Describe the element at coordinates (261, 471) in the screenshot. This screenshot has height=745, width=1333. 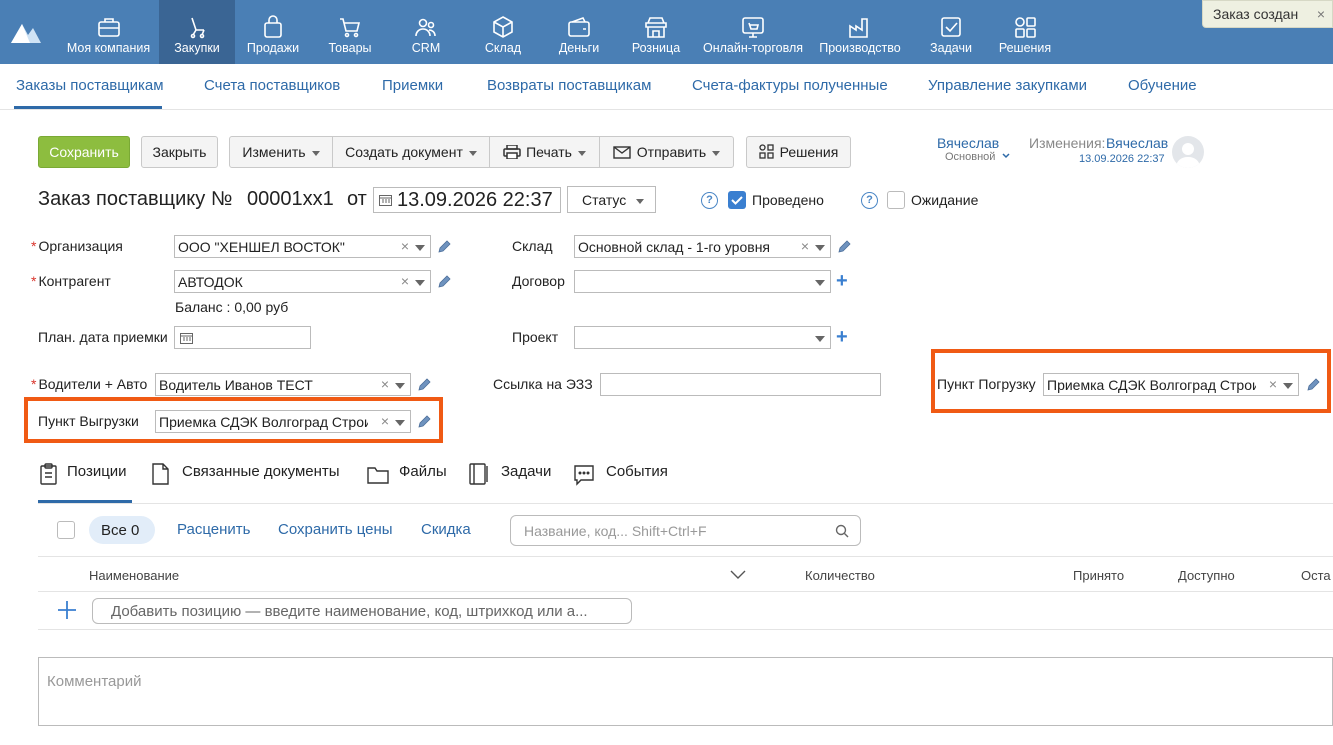
I see `tab-related-documents: Связанные документы` at that location.